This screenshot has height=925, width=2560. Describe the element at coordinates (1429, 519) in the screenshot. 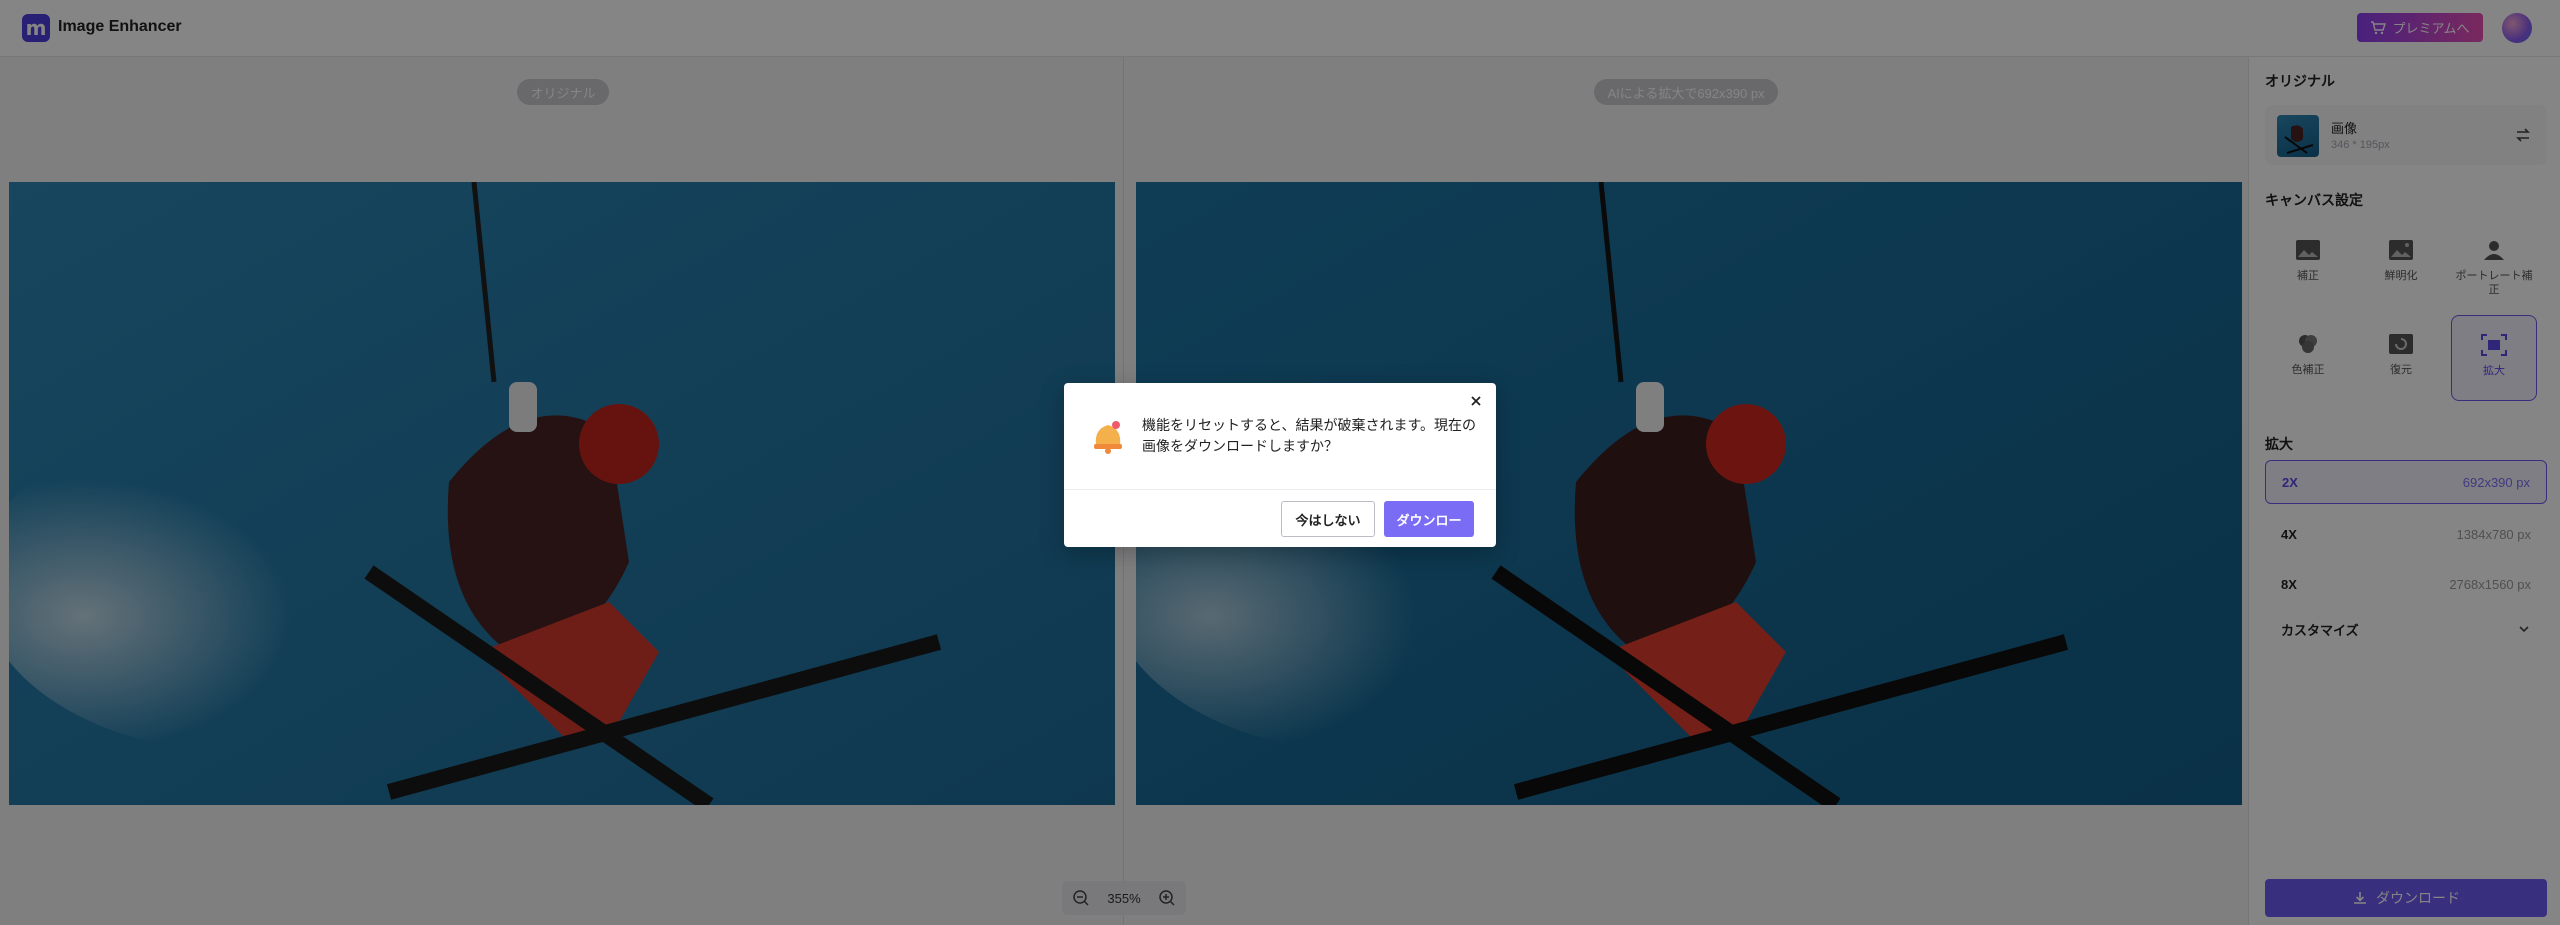

I see `dialog-download-button: ダウンロー` at that location.